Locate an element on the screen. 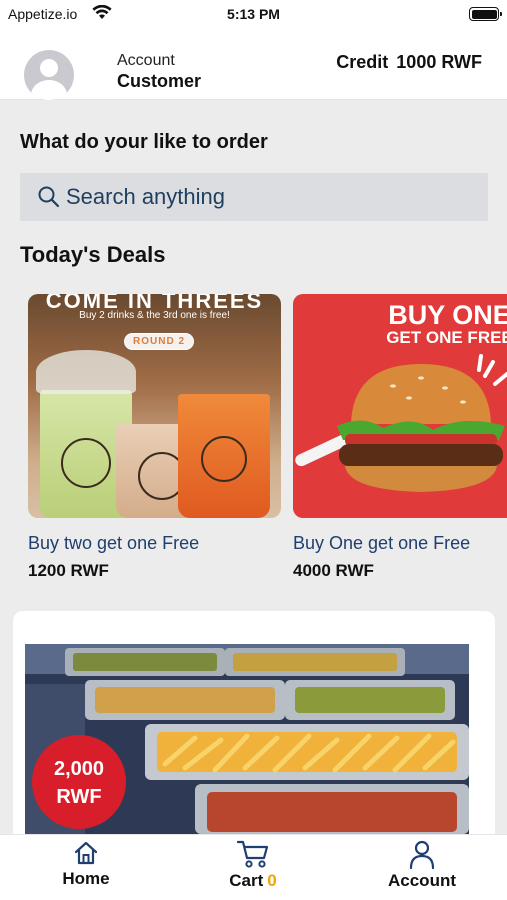  credit-balance: Credit 1000 RWF is located at coordinates (409, 62).